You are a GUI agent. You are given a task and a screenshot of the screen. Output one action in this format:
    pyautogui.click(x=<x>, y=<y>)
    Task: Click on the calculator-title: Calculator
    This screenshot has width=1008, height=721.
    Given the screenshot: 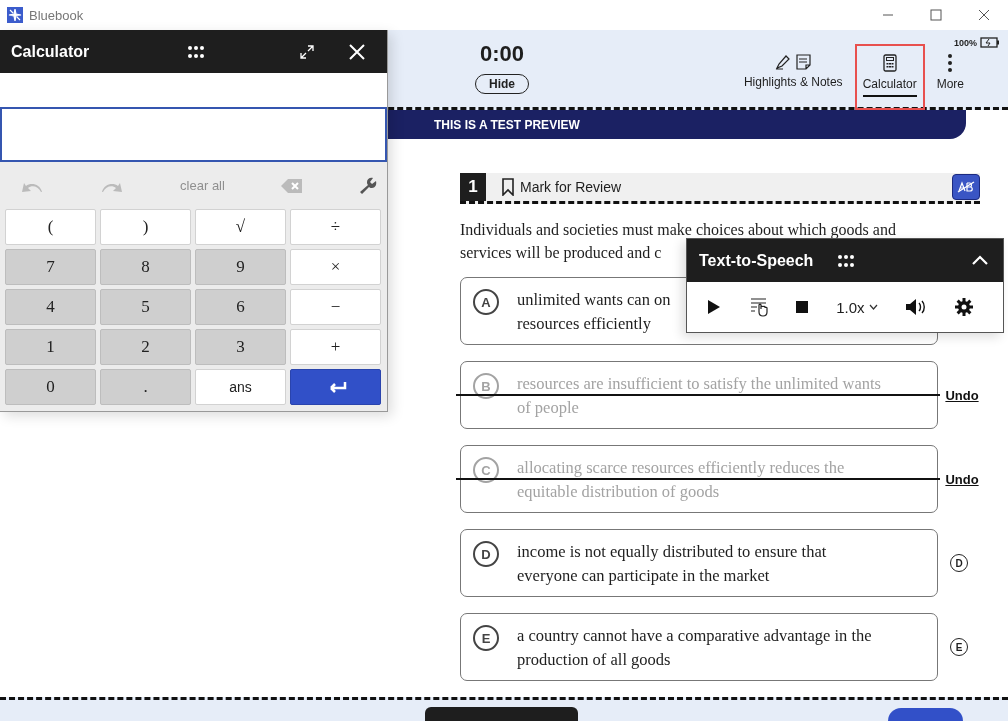 What is the action you would take?
    pyautogui.click(x=51, y=51)
    